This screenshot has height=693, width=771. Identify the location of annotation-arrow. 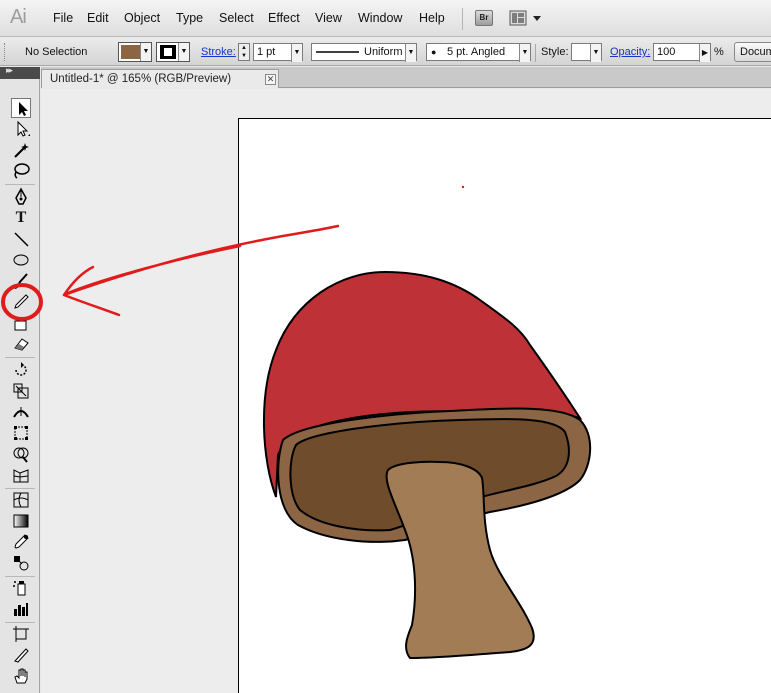
(201, 270).